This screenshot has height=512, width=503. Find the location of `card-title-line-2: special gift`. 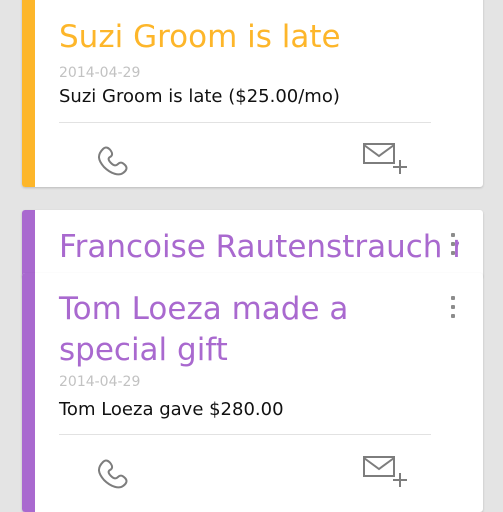

card-title-line-2: special gift is located at coordinates (143, 350).